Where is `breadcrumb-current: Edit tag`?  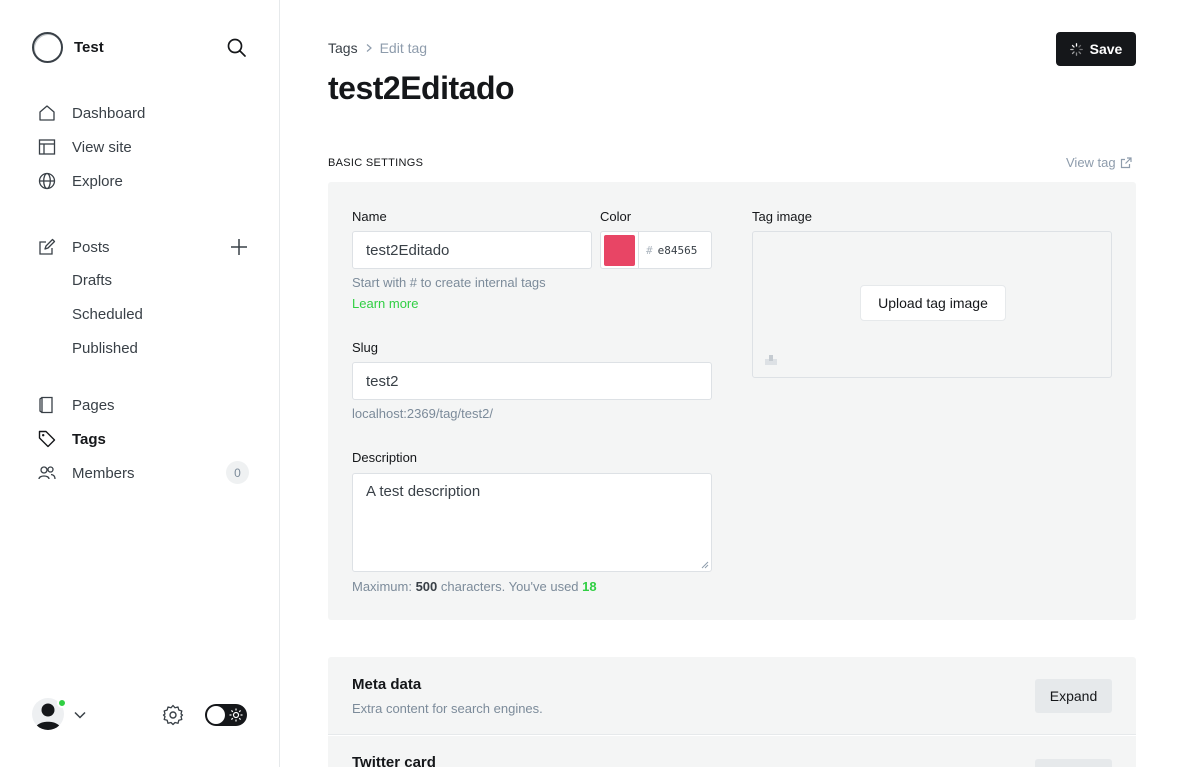 breadcrumb-current: Edit tag is located at coordinates (403, 48).